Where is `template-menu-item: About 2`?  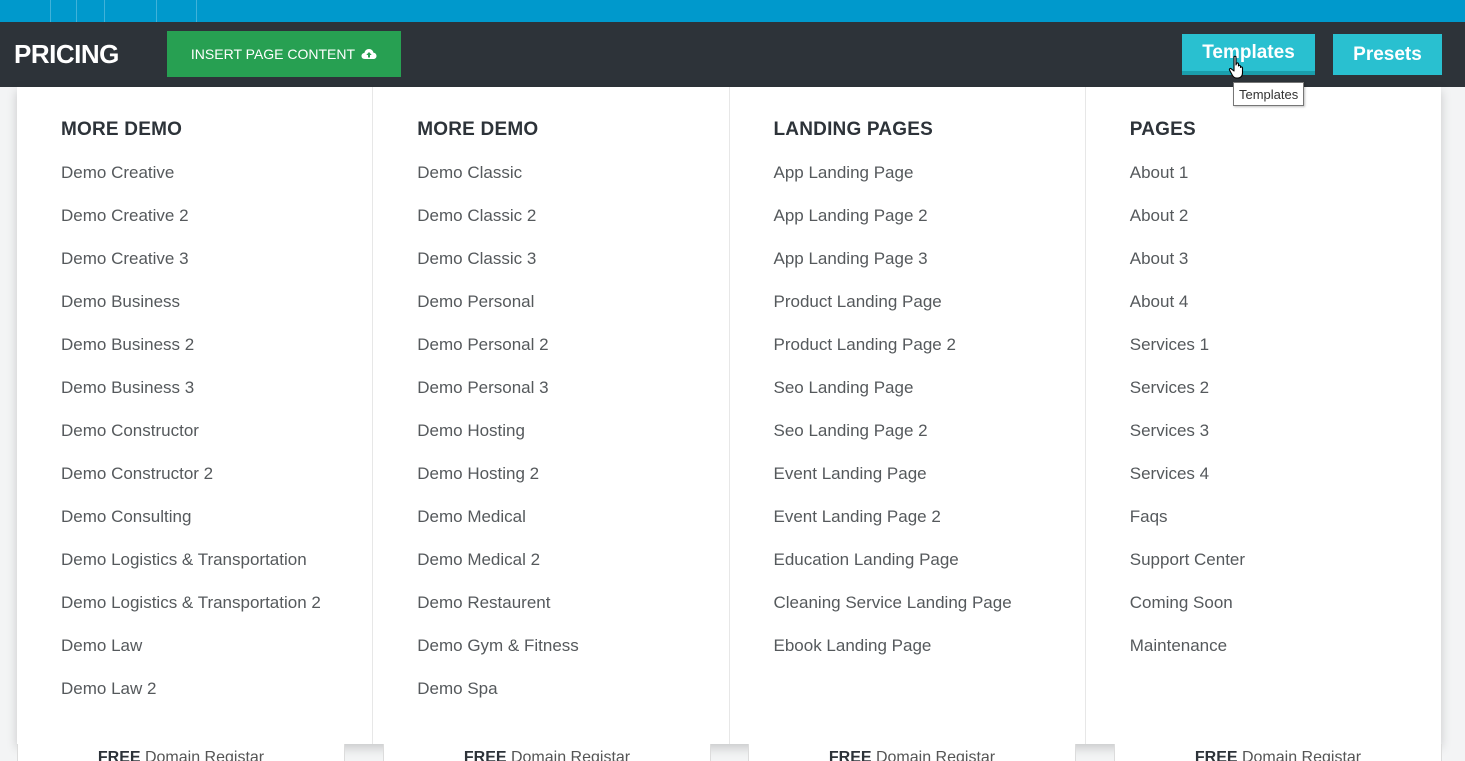 template-menu-item: About 2 is located at coordinates (1285, 228).